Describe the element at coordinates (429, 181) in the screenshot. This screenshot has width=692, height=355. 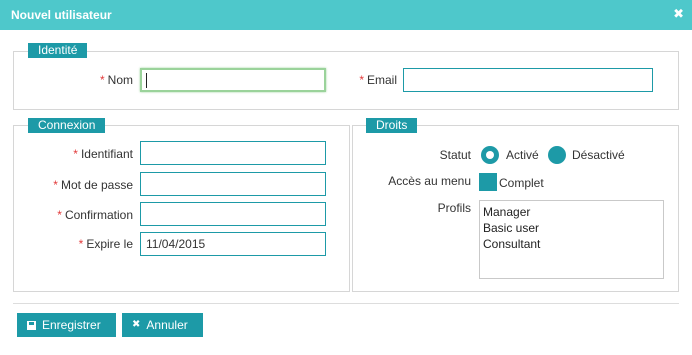
I see `acces-menu-label: Accès au menu` at that location.